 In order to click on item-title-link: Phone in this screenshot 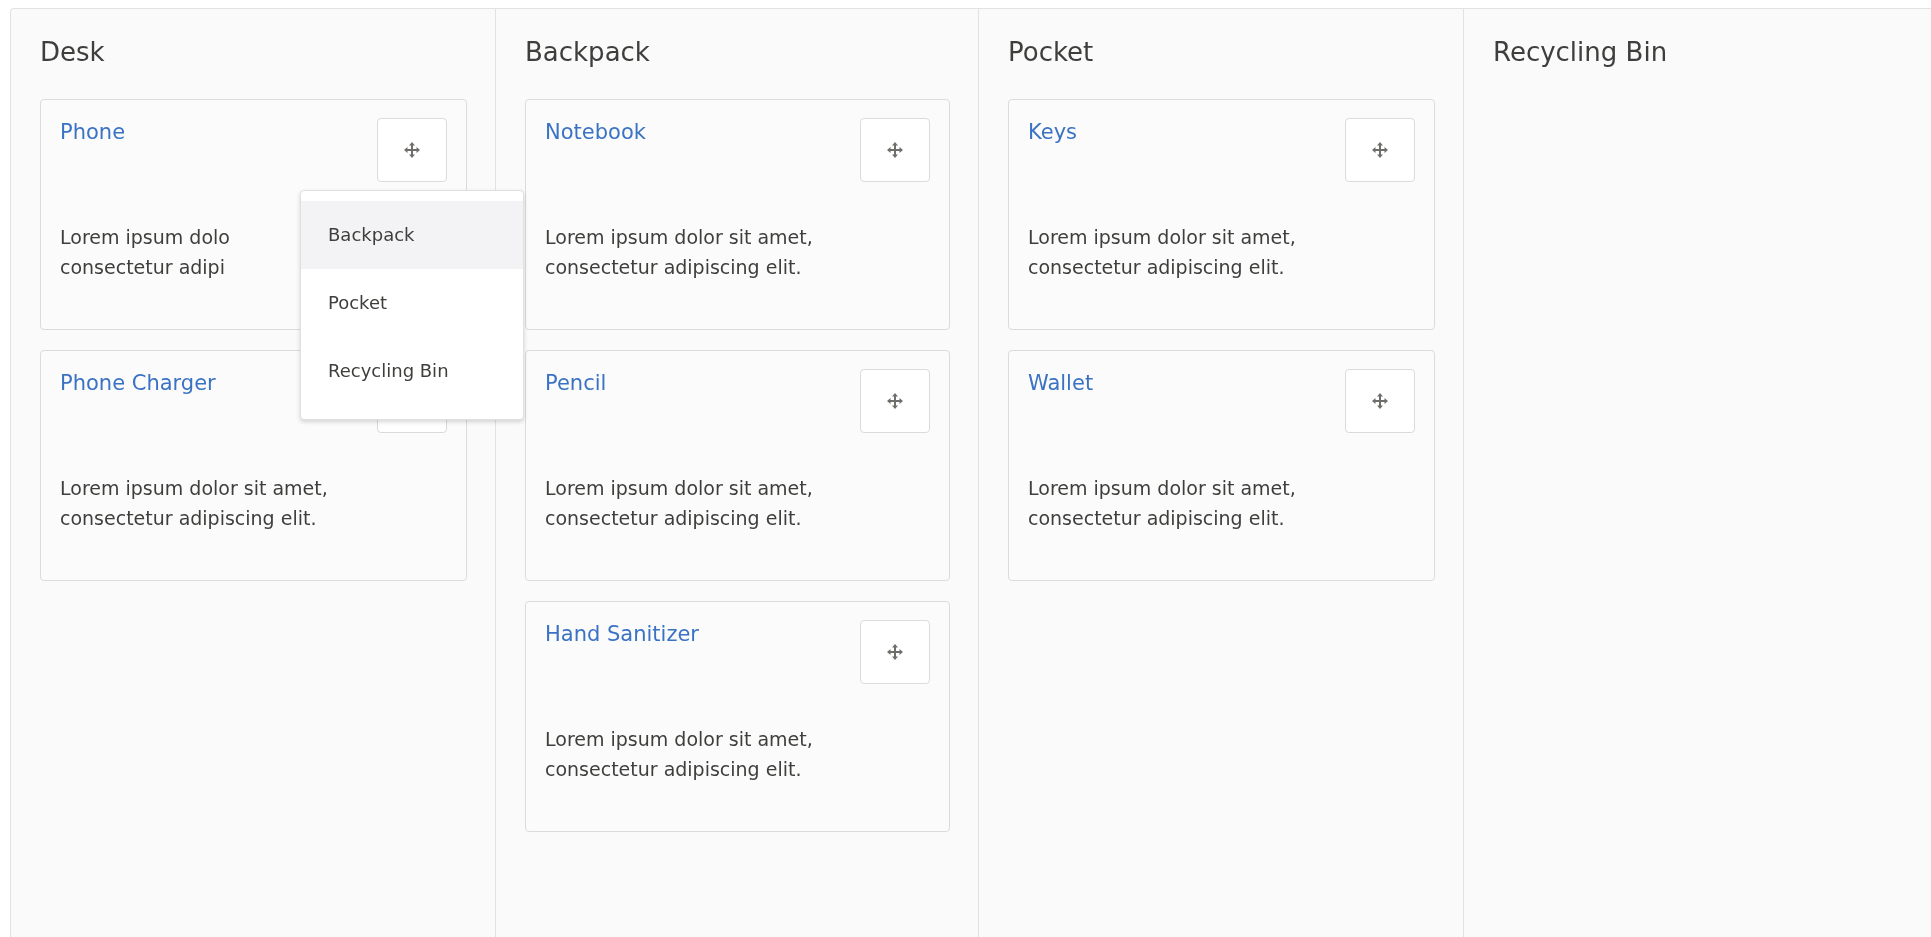, I will do `click(93, 132)`.